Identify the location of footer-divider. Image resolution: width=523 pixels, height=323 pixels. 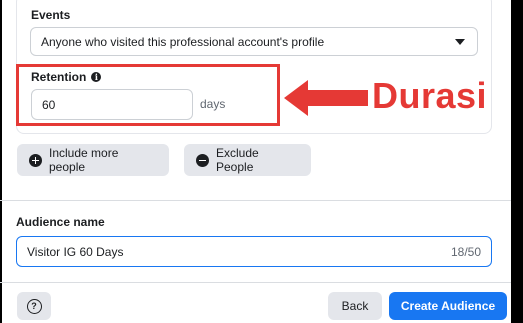
(255, 282).